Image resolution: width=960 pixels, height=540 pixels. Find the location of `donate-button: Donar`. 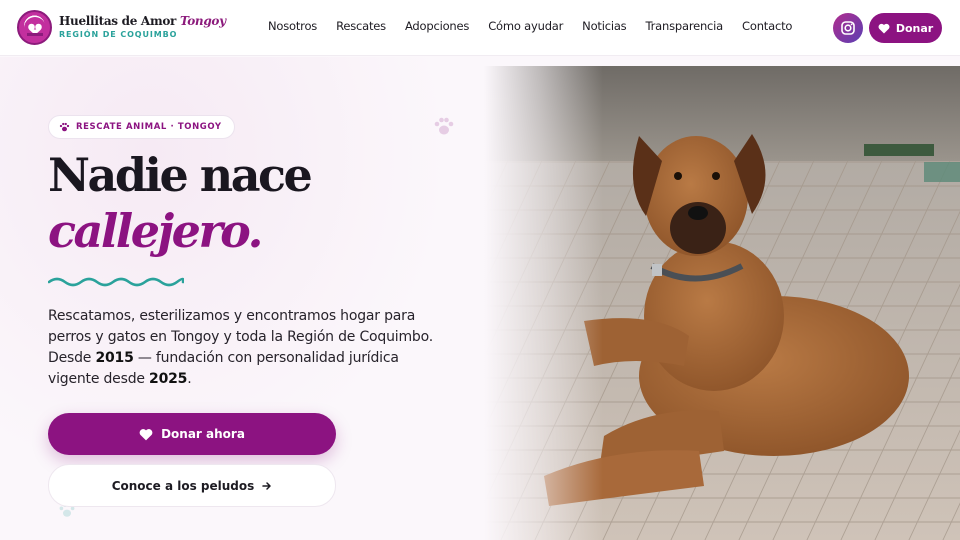

donate-button: Donar is located at coordinates (905, 28).